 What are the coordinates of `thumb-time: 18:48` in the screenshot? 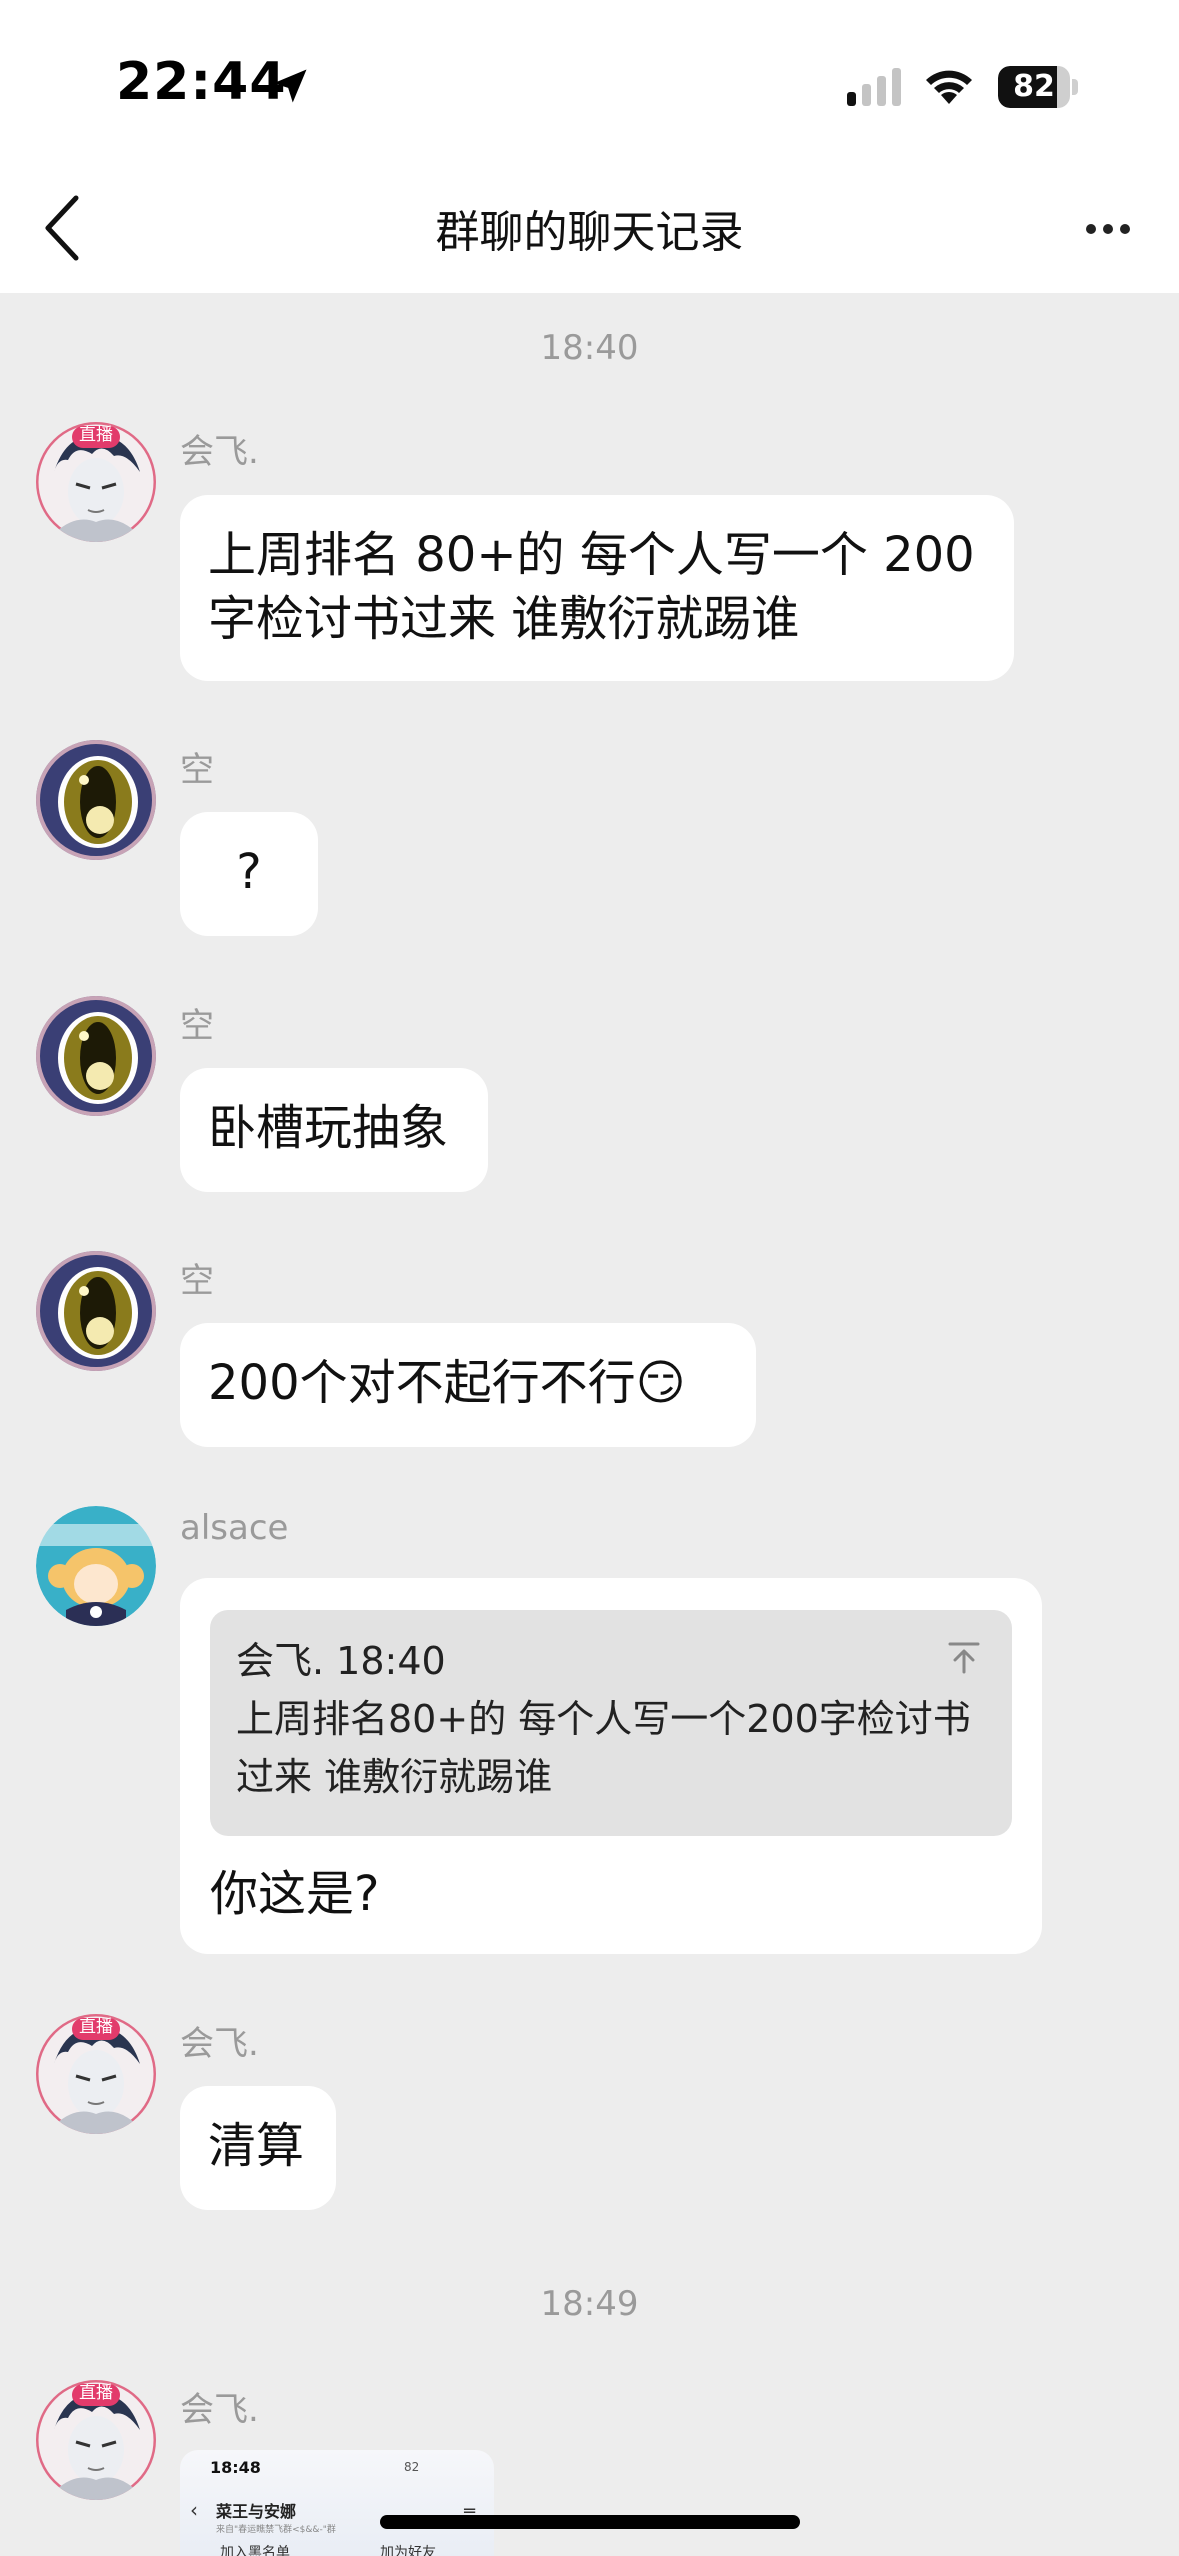 It's located at (235, 2467).